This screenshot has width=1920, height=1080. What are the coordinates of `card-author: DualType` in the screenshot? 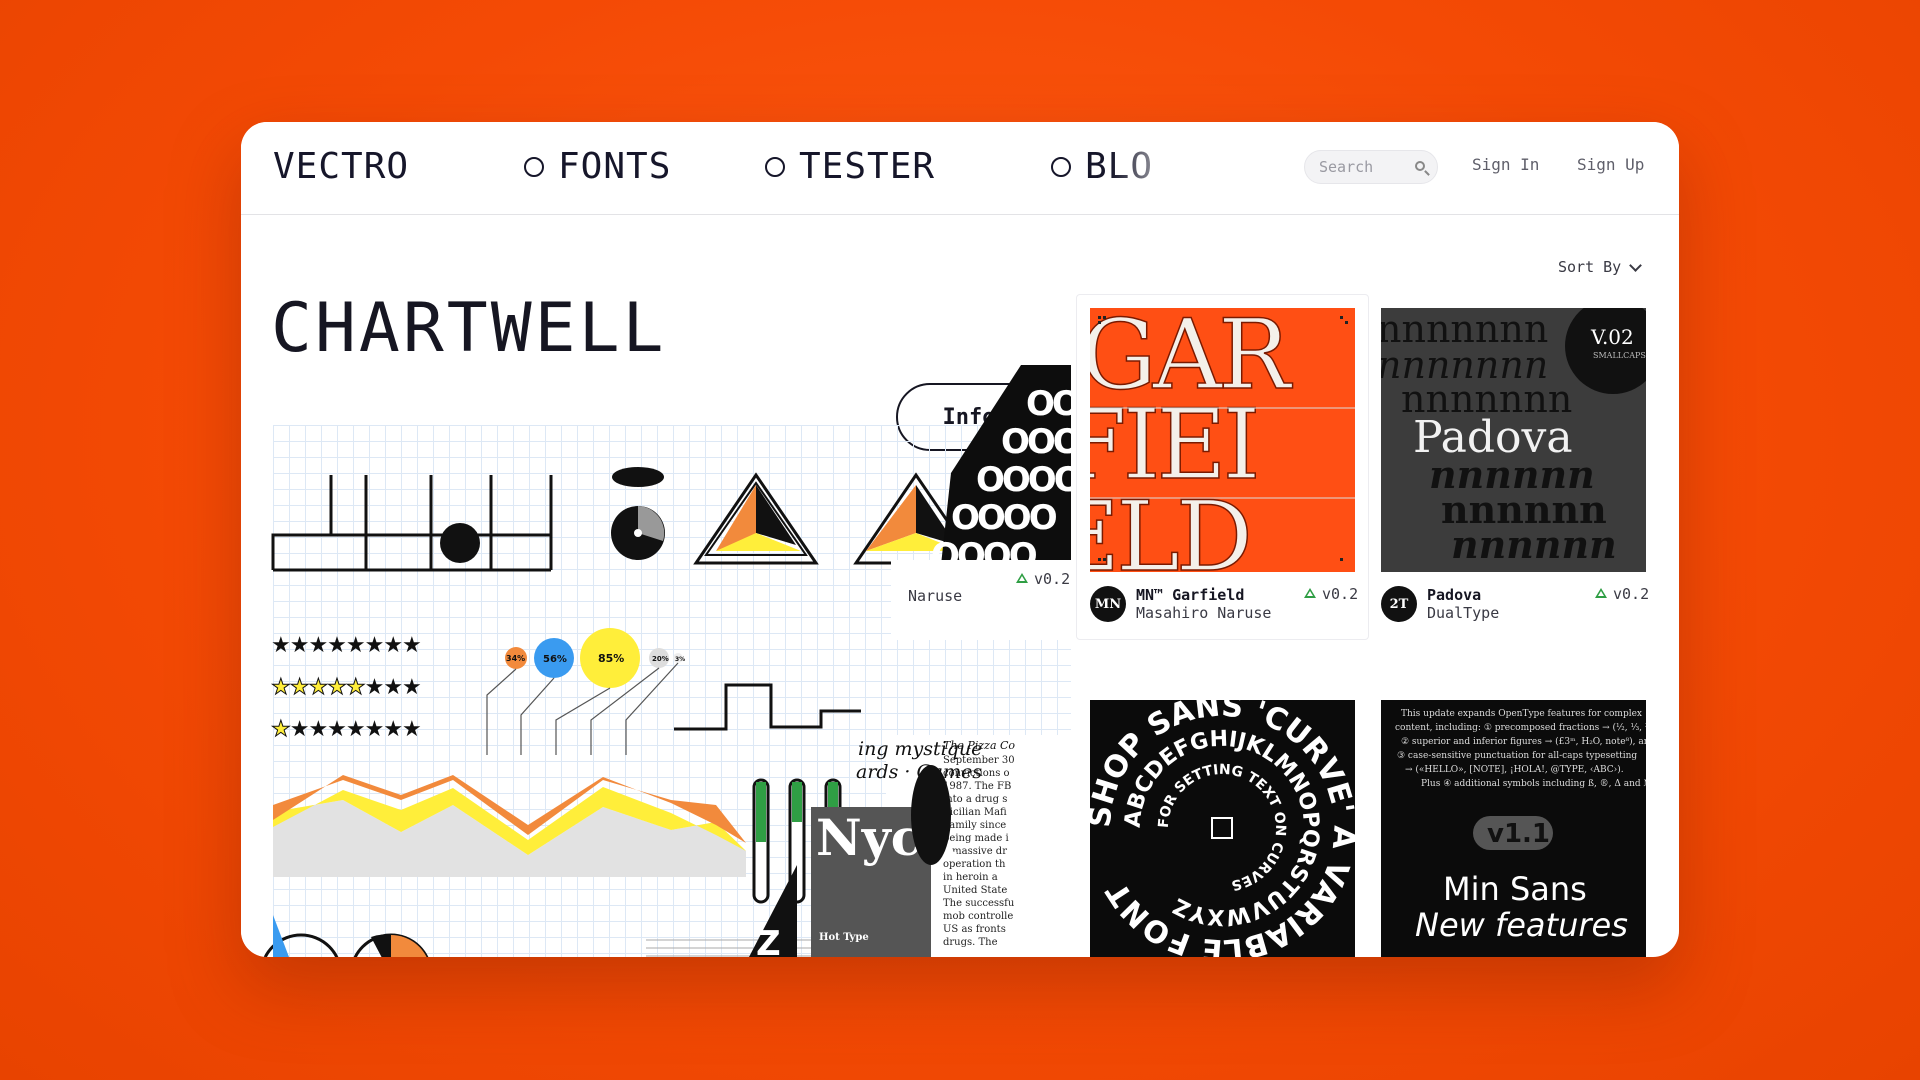 It's located at (1463, 613).